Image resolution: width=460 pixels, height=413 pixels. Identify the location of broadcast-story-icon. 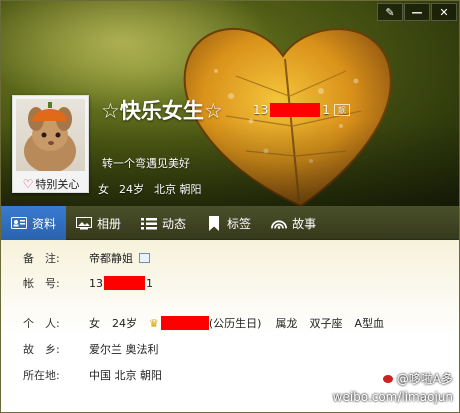
(279, 223).